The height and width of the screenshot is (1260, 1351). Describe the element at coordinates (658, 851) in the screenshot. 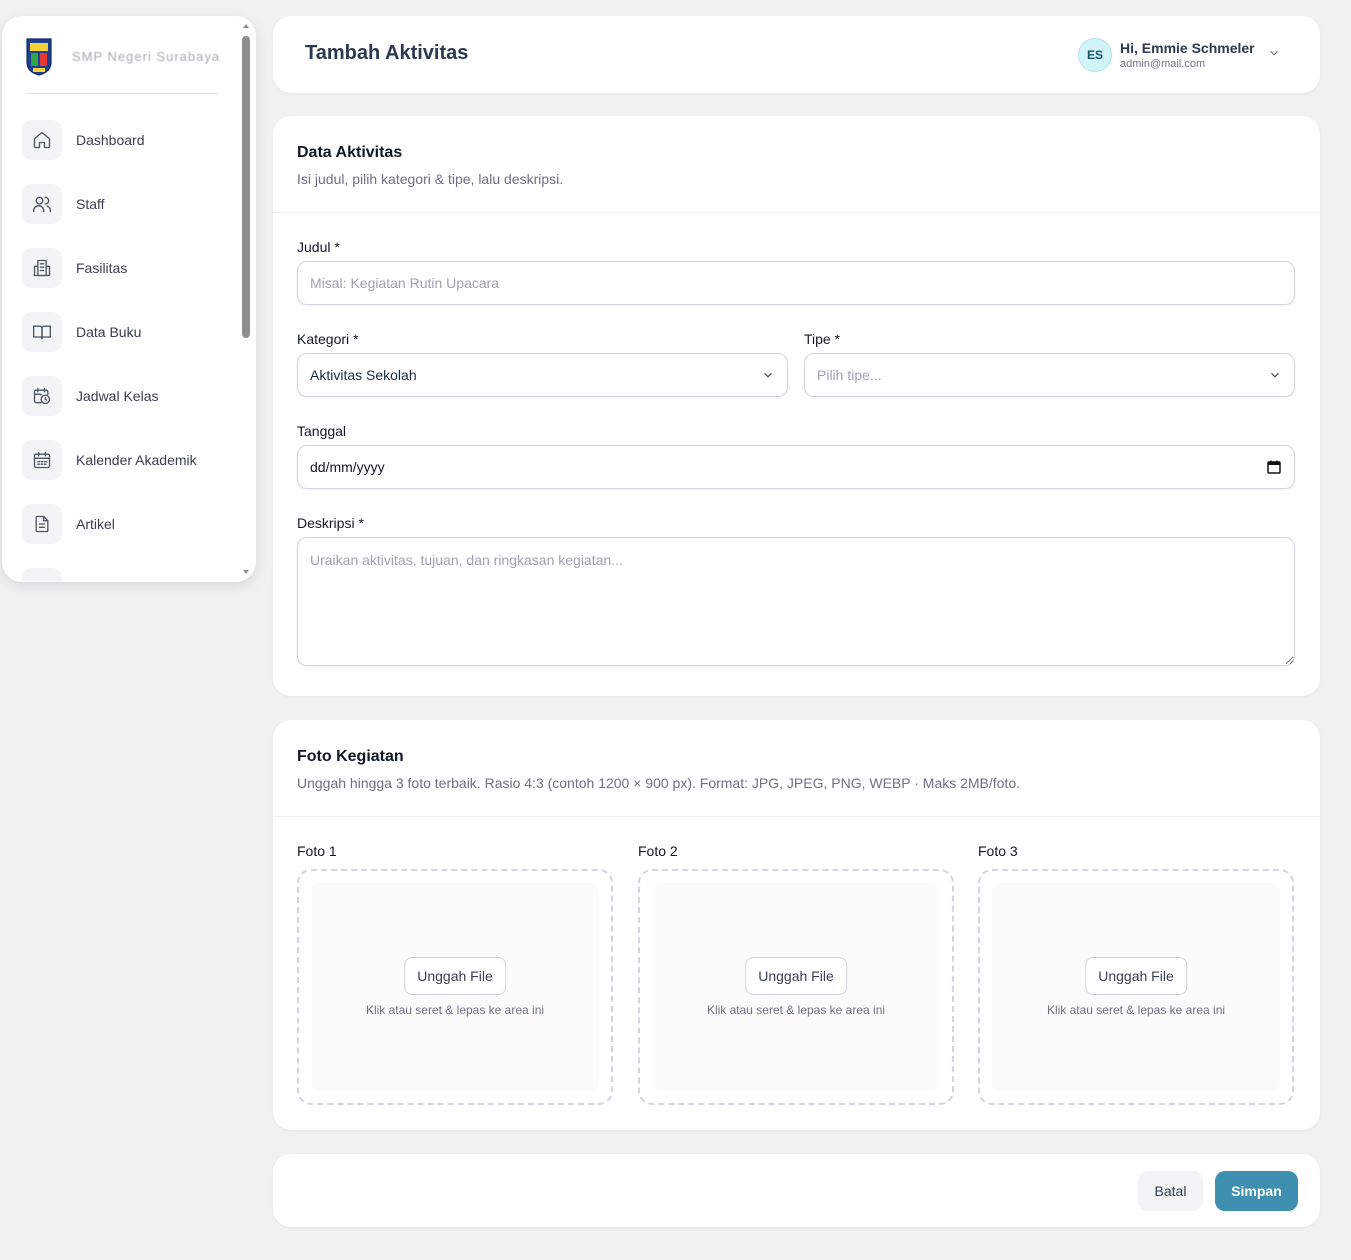

I see `foto-2-label: Foto 2` at that location.